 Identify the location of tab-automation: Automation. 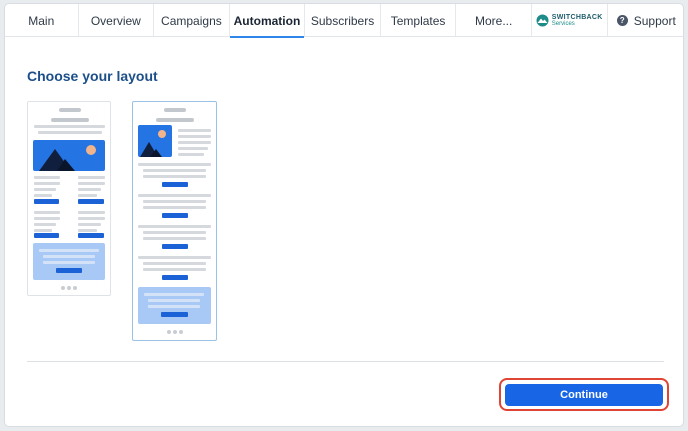
(267, 21).